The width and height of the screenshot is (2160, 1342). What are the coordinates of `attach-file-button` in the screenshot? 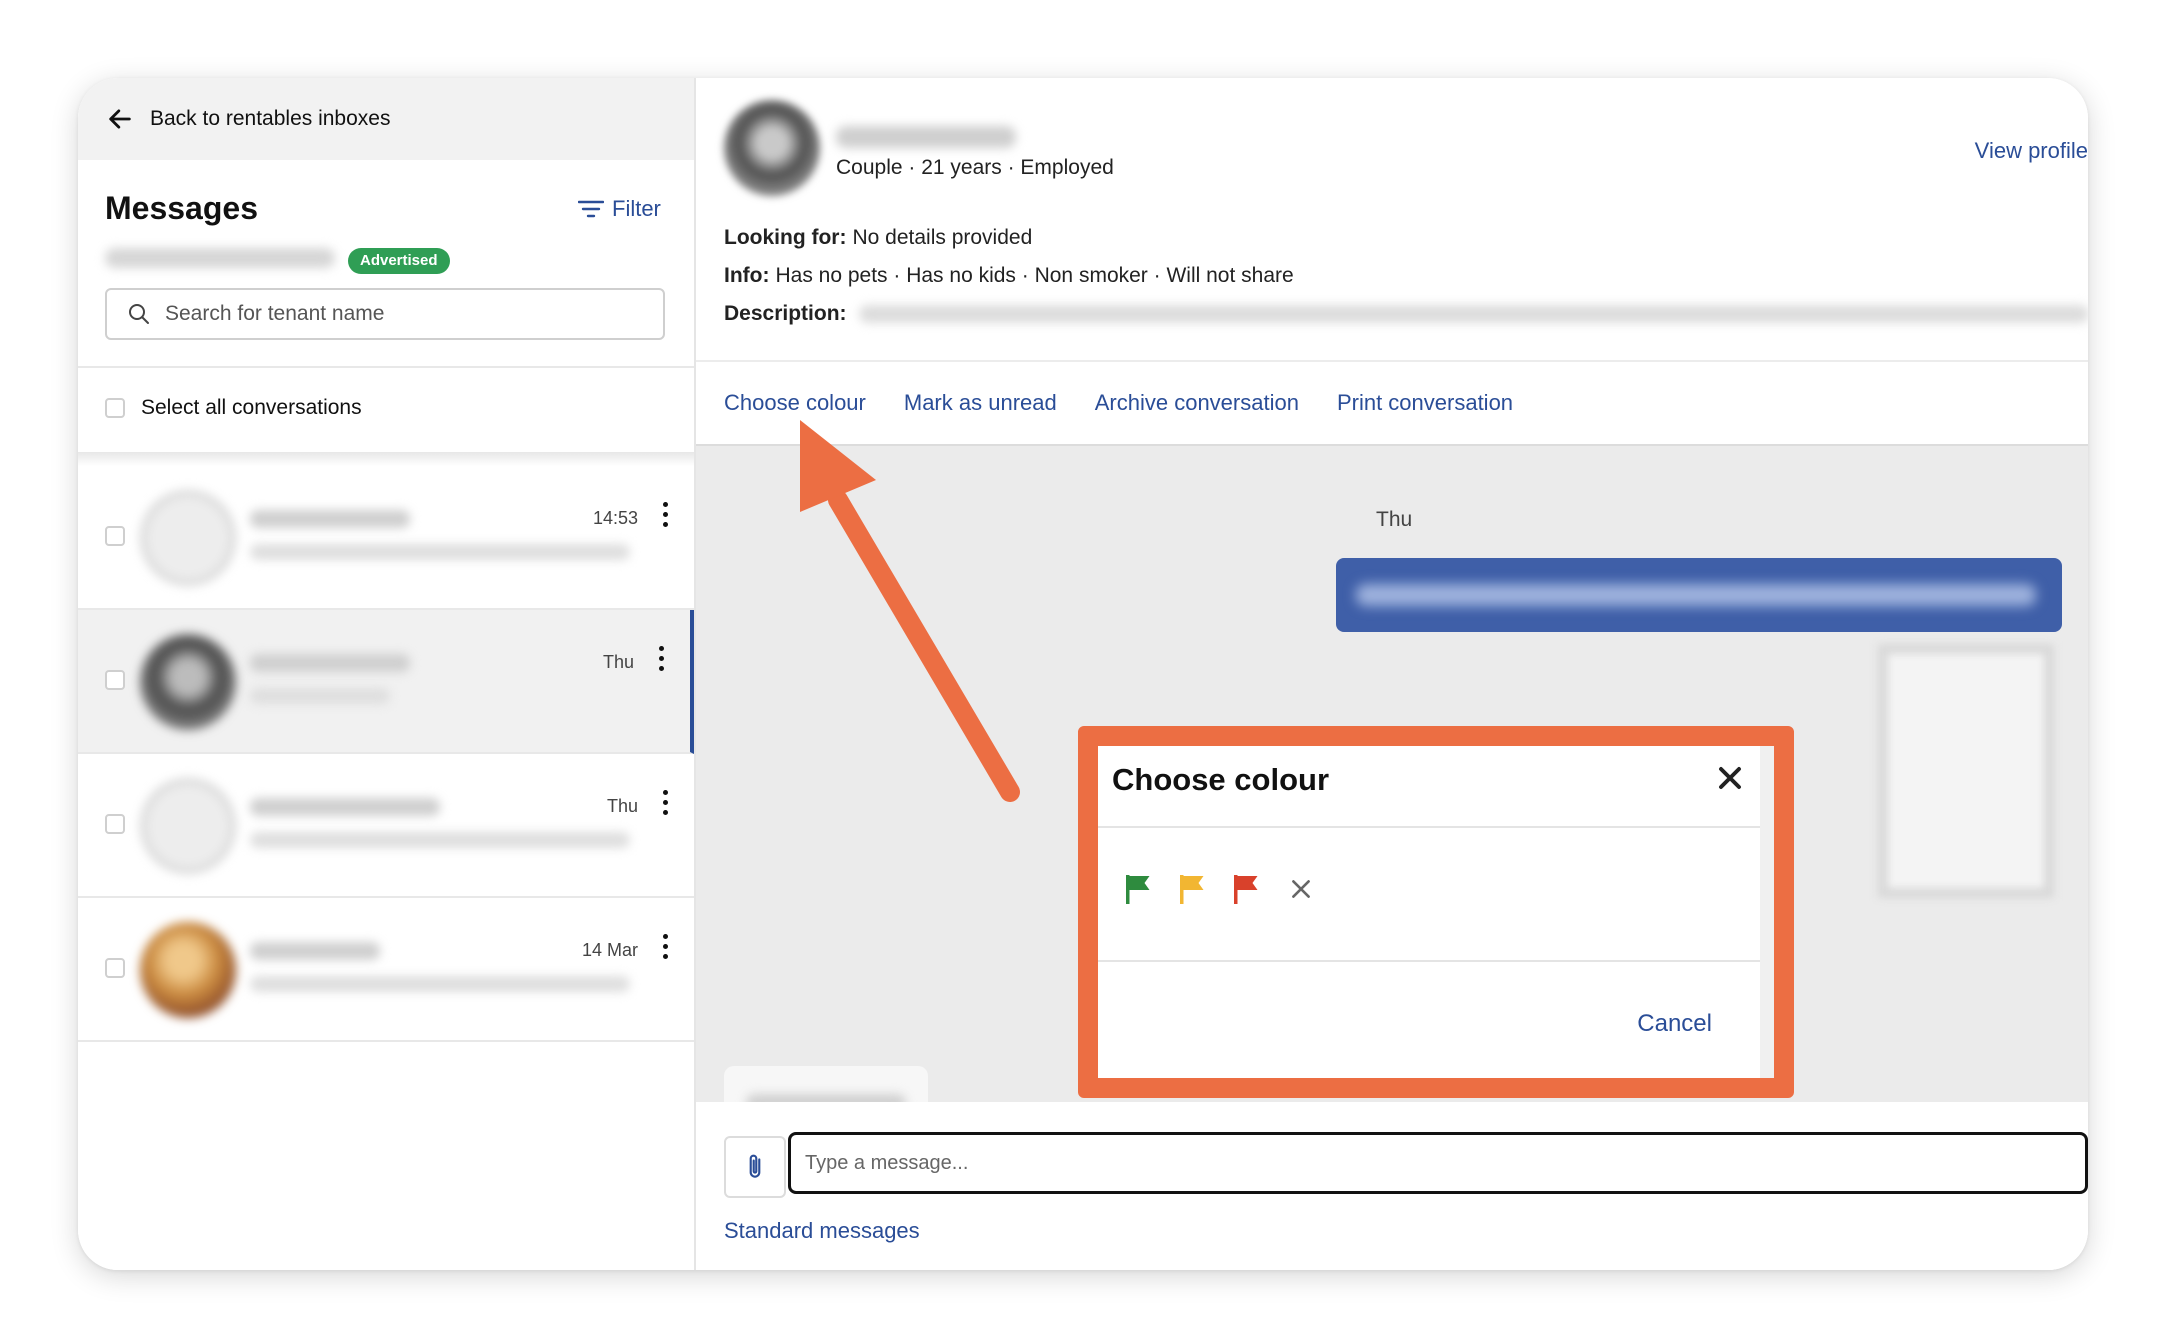 It's located at (755, 1167).